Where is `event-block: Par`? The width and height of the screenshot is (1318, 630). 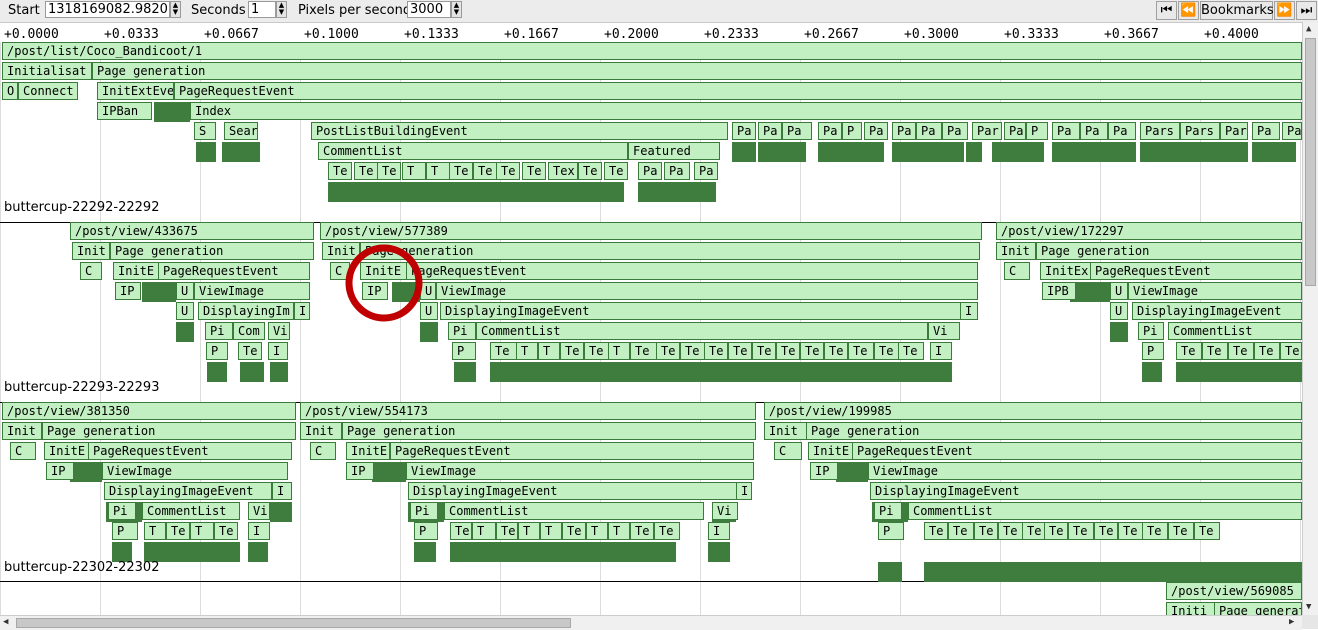 event-block: Par is located at coordinates (987, 131).